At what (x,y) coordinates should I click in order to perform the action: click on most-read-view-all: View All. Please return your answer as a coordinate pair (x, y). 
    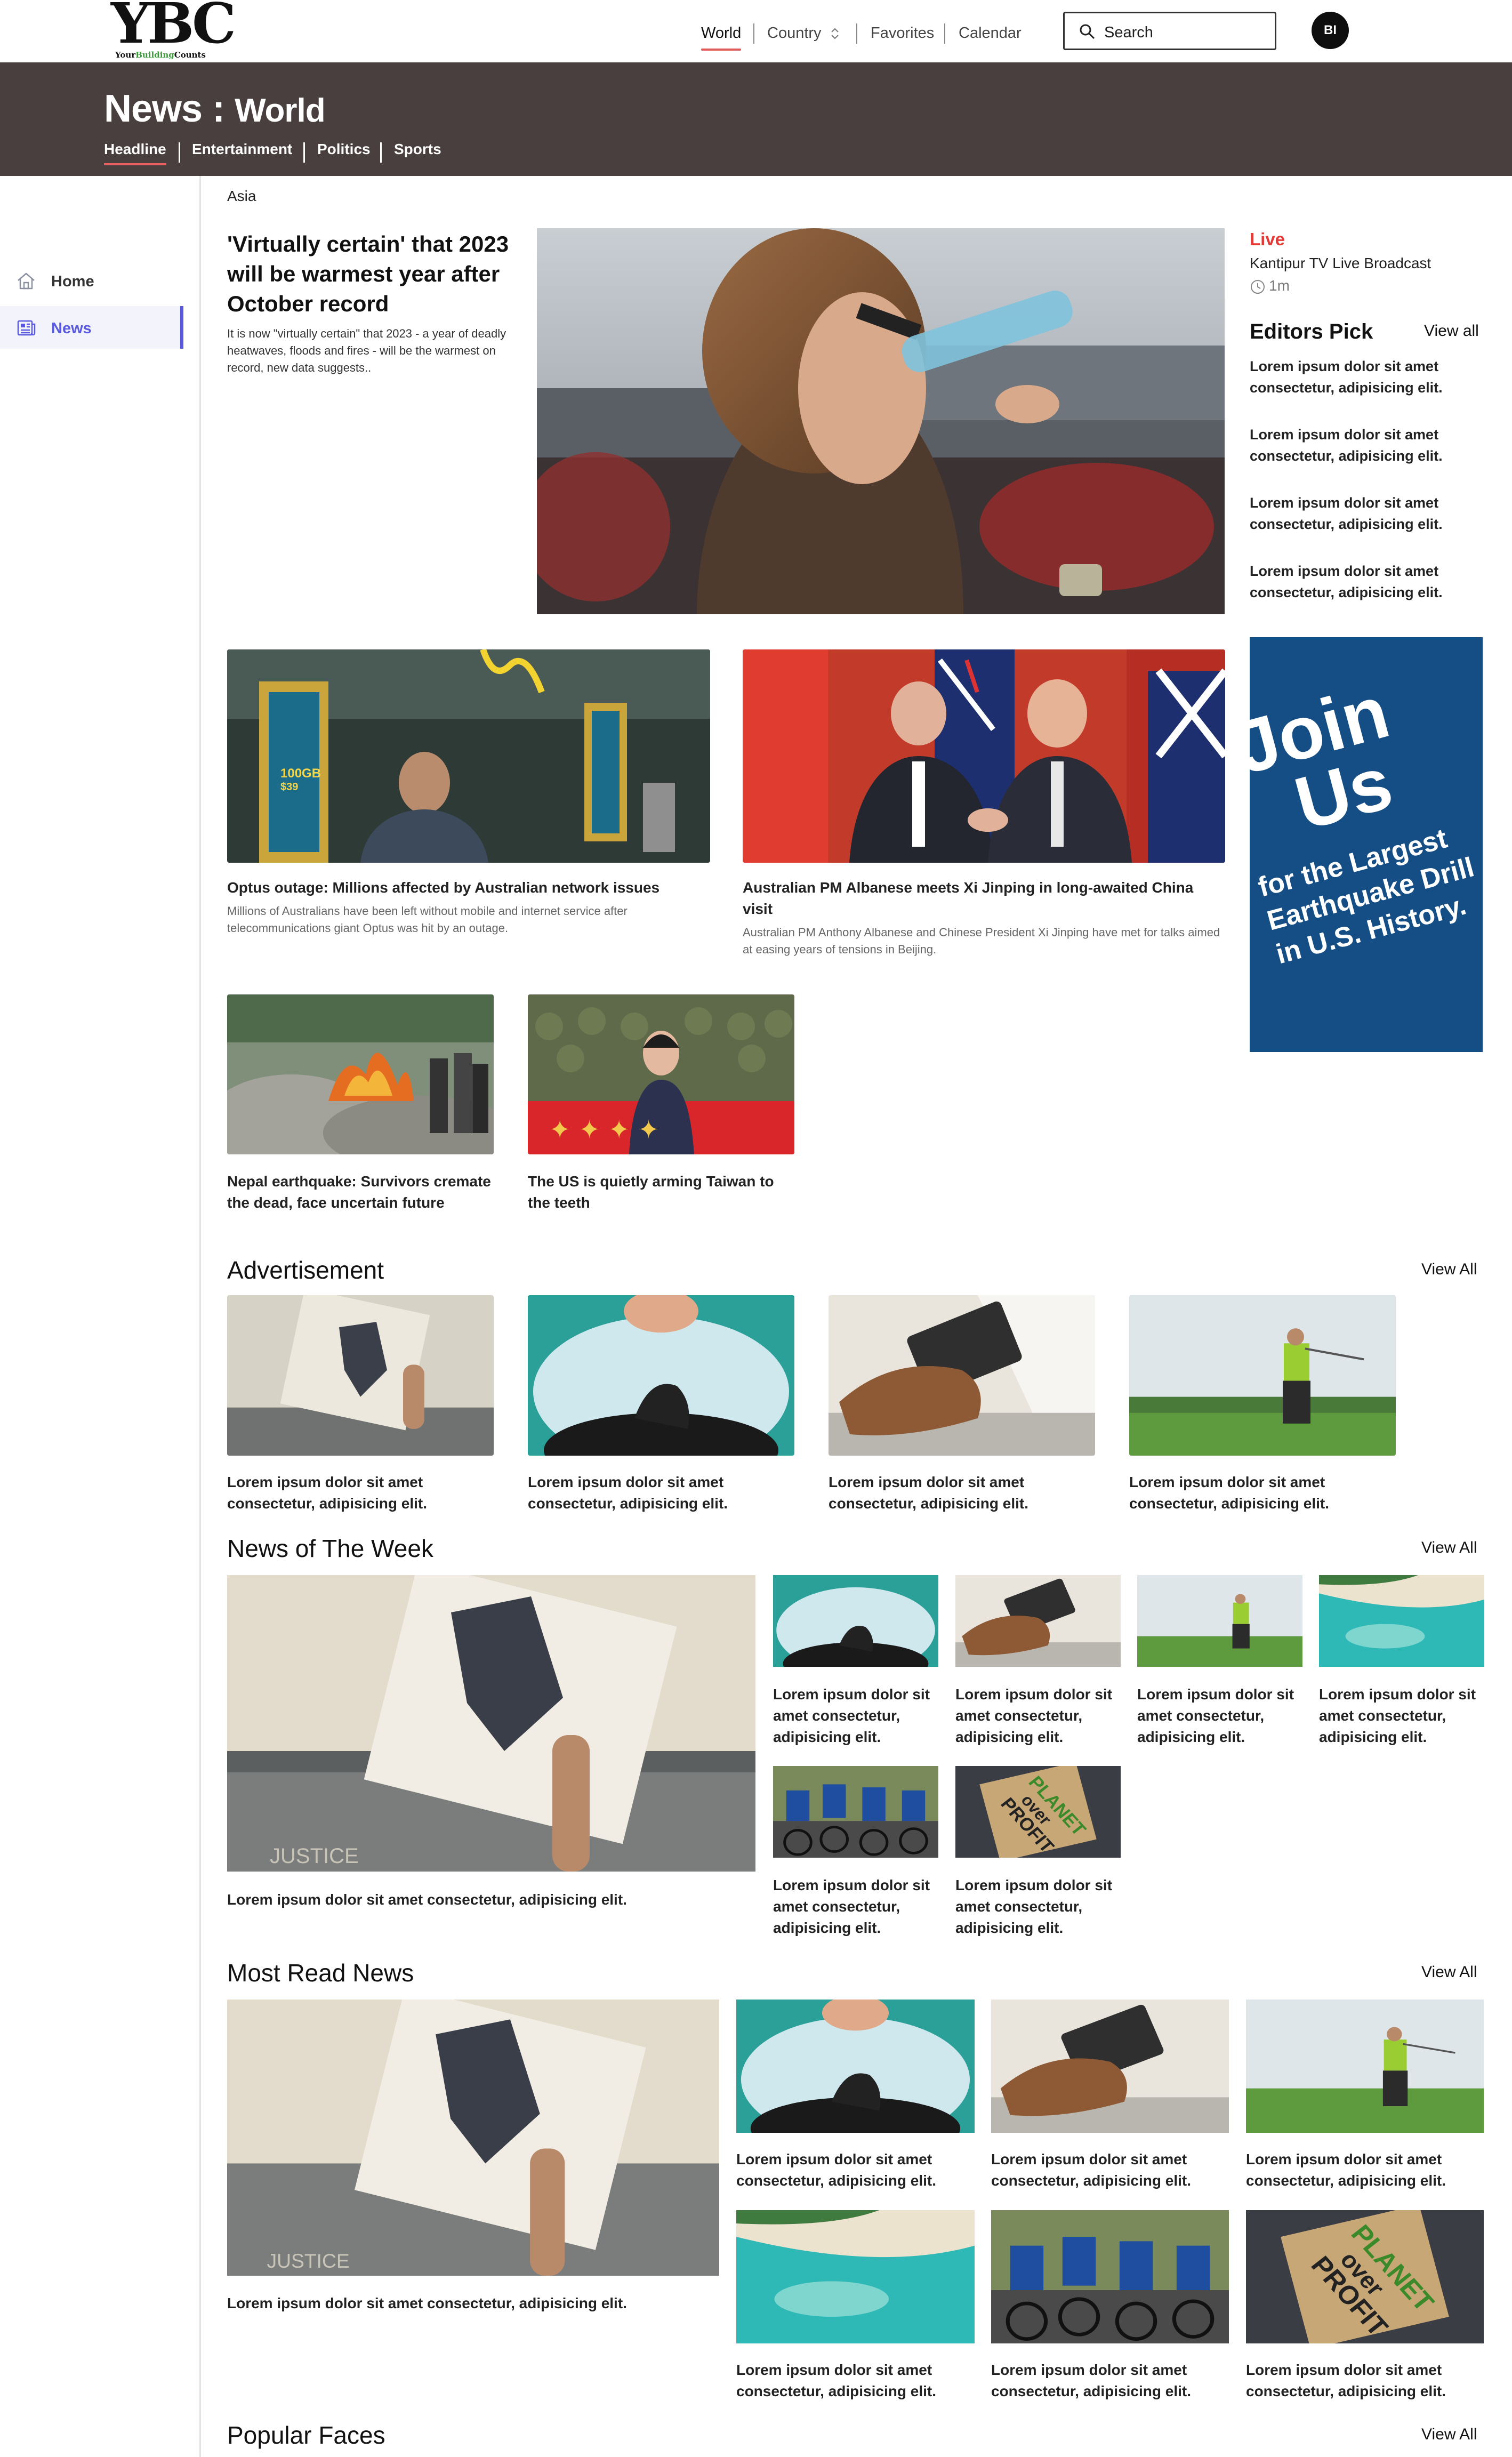
    Looking at the image, I should click on (1449, 1972).